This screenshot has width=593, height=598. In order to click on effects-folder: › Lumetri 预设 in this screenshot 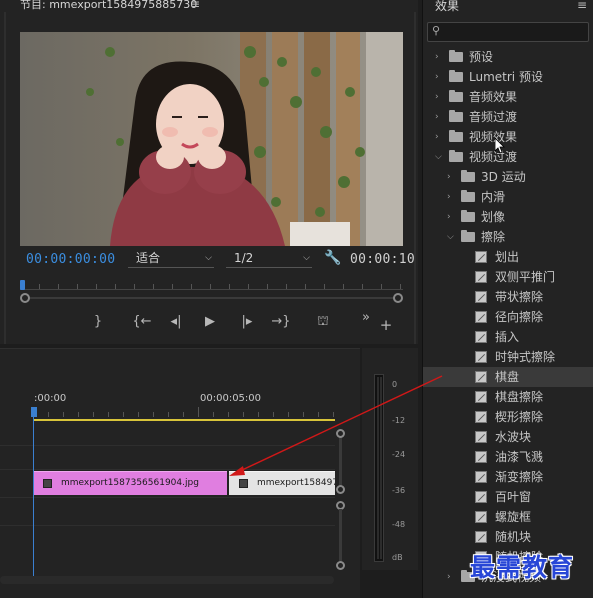, I will do `click(508, 77)`.